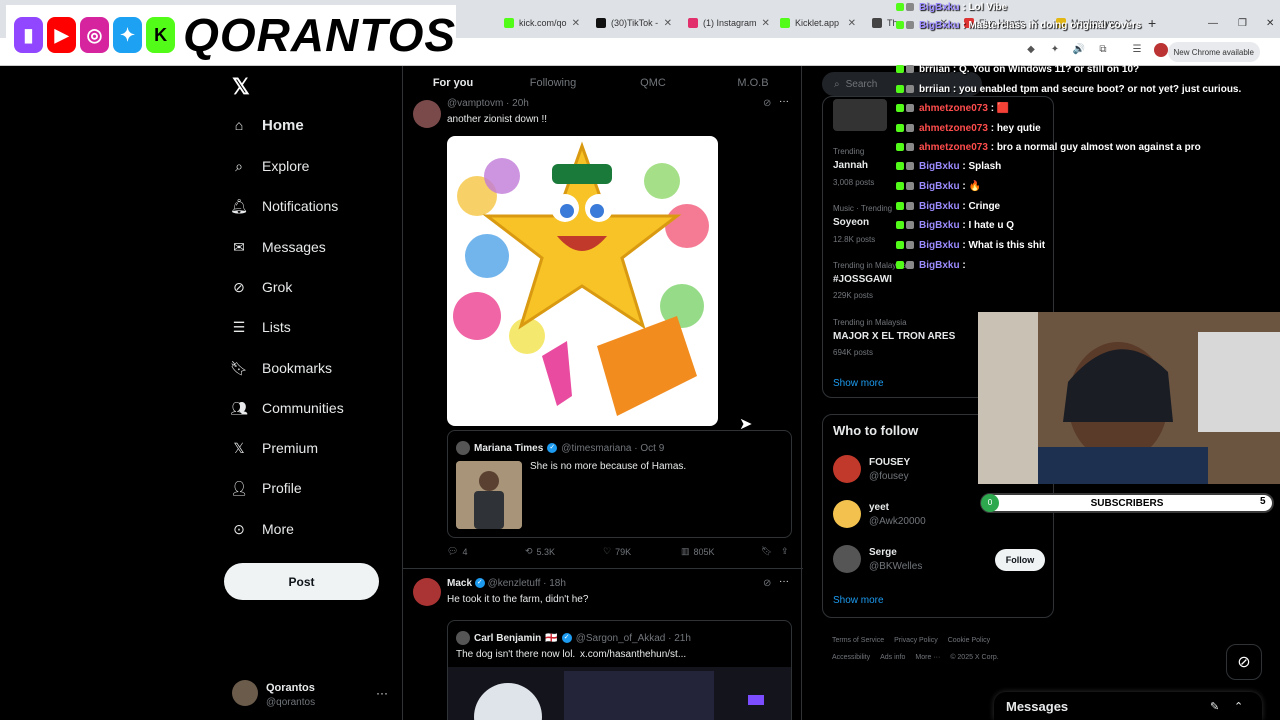  I want to click on chat-message: BigBxku : 🔥, so click(938, 186).